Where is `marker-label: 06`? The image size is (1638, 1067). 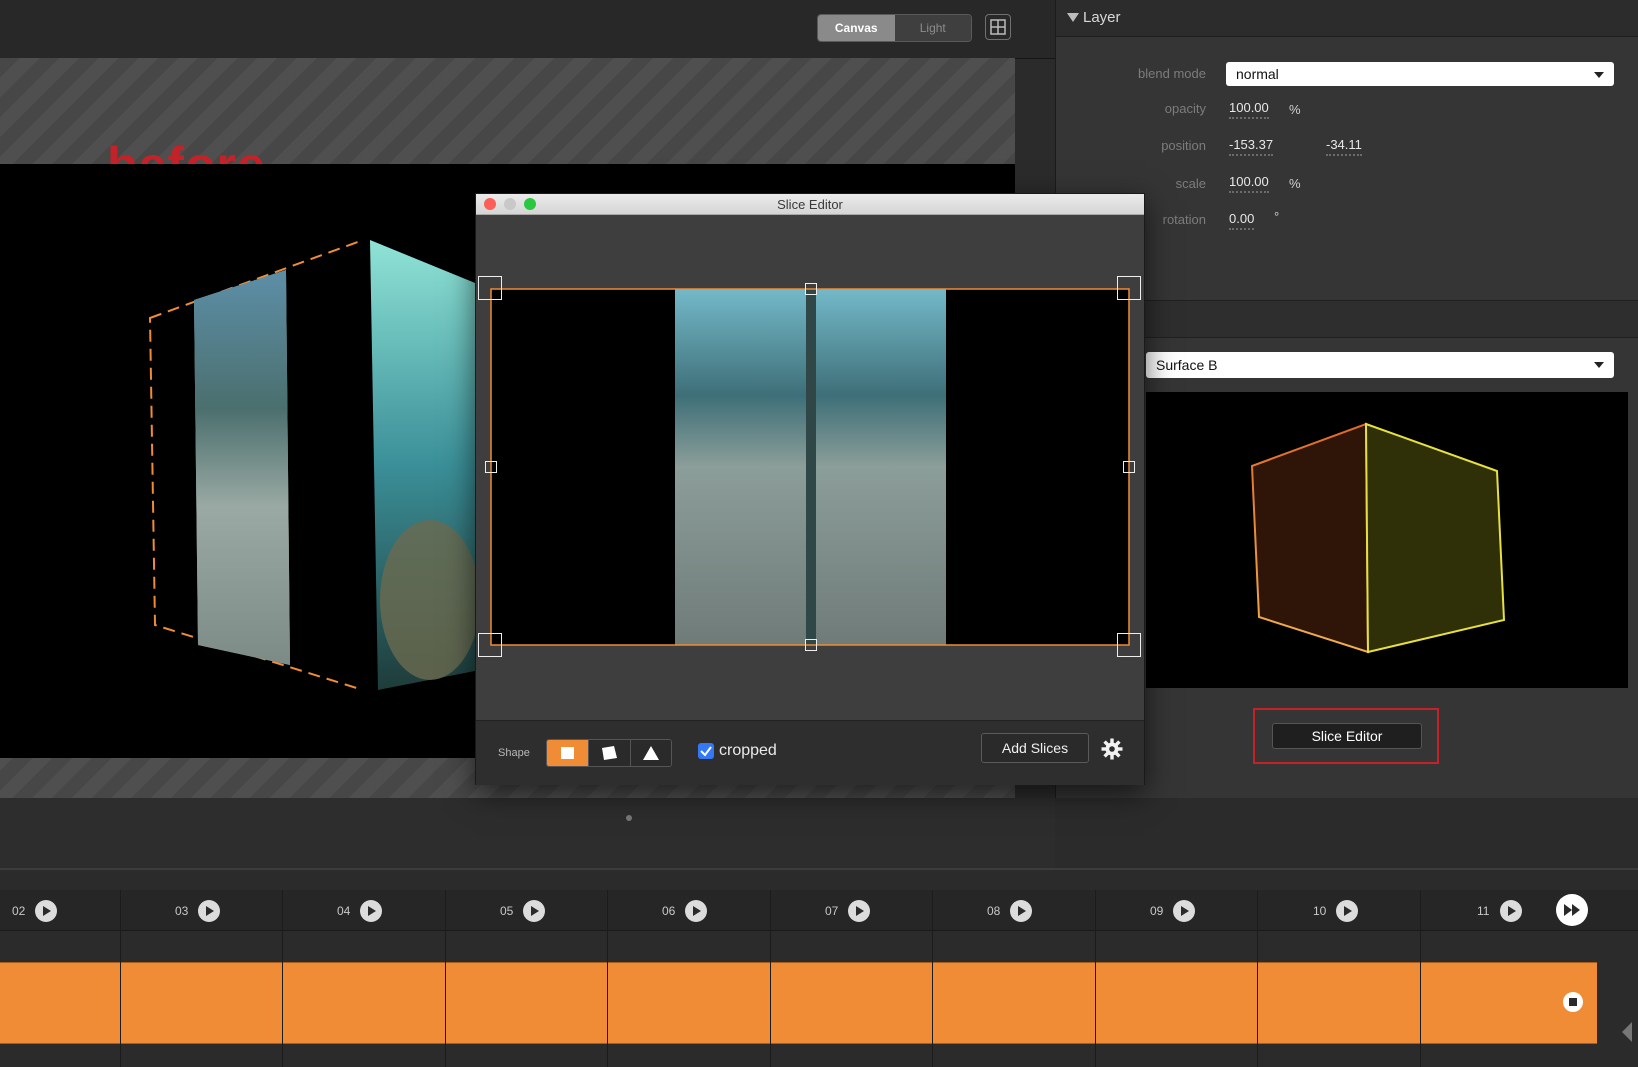
marker-label: 06 is located at coordinates (669, 911).